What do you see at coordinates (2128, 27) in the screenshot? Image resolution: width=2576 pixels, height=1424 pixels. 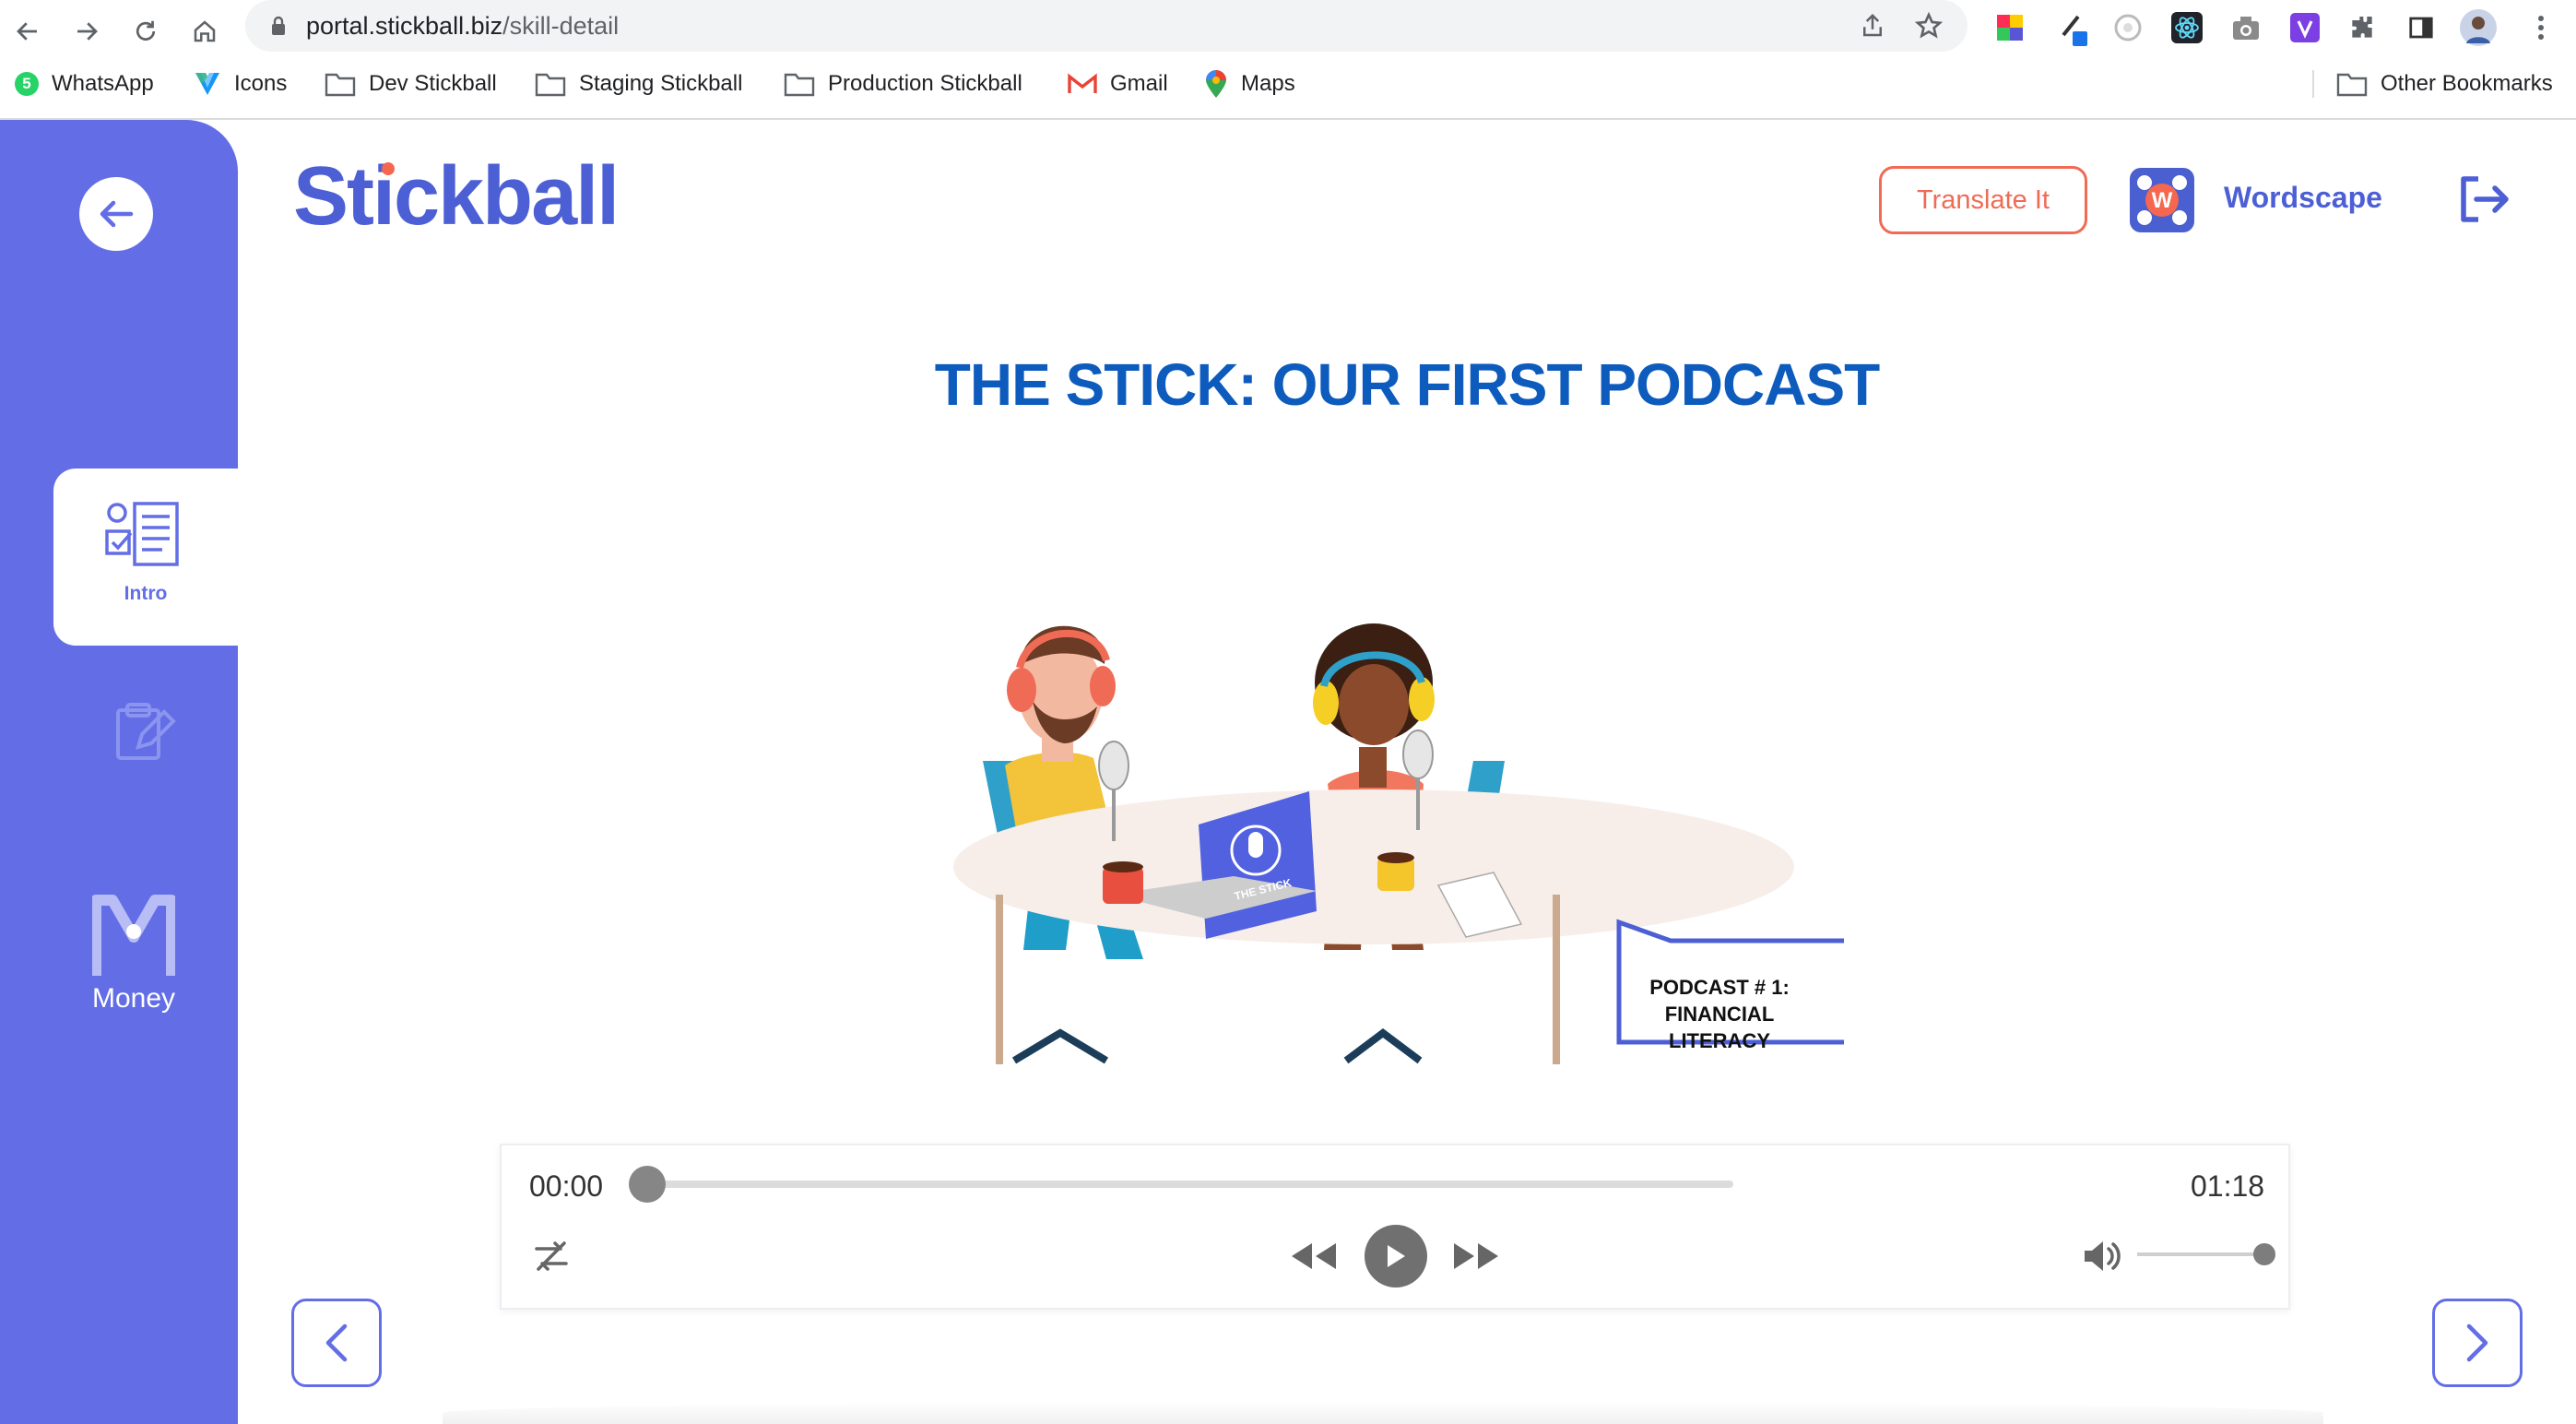 I see `timer-extension-icon` at bounding box center [2128, 27].